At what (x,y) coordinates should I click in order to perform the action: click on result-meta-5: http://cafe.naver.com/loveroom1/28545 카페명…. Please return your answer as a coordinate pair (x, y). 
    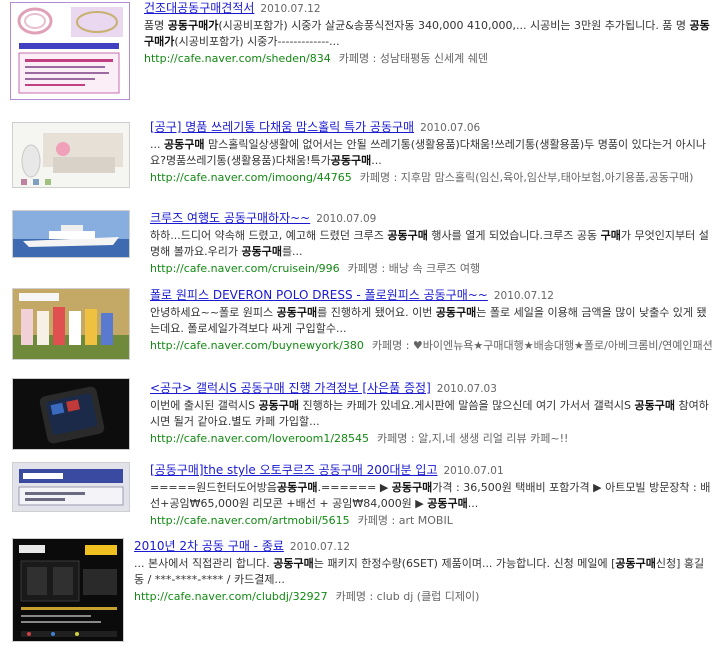
    Looking at the image, I should click on (432, 439).